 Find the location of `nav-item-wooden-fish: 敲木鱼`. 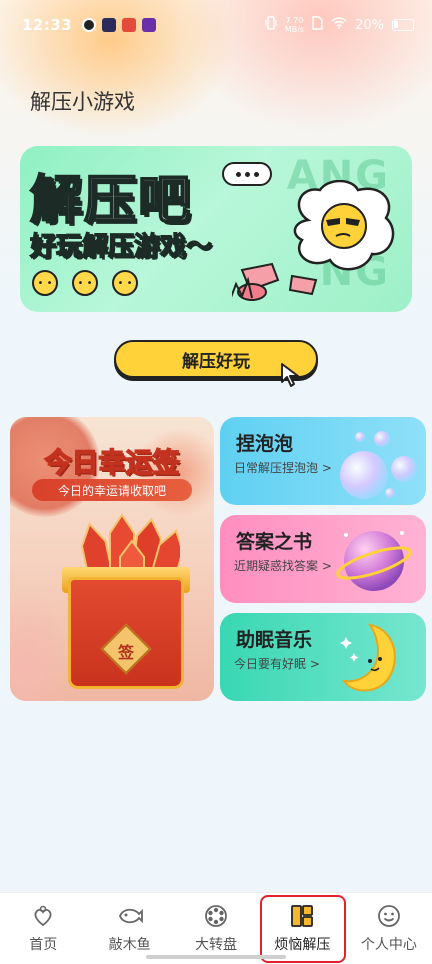

nav-item-wooden-fish: 敲木鱼 is located at coordinates (129, 928).